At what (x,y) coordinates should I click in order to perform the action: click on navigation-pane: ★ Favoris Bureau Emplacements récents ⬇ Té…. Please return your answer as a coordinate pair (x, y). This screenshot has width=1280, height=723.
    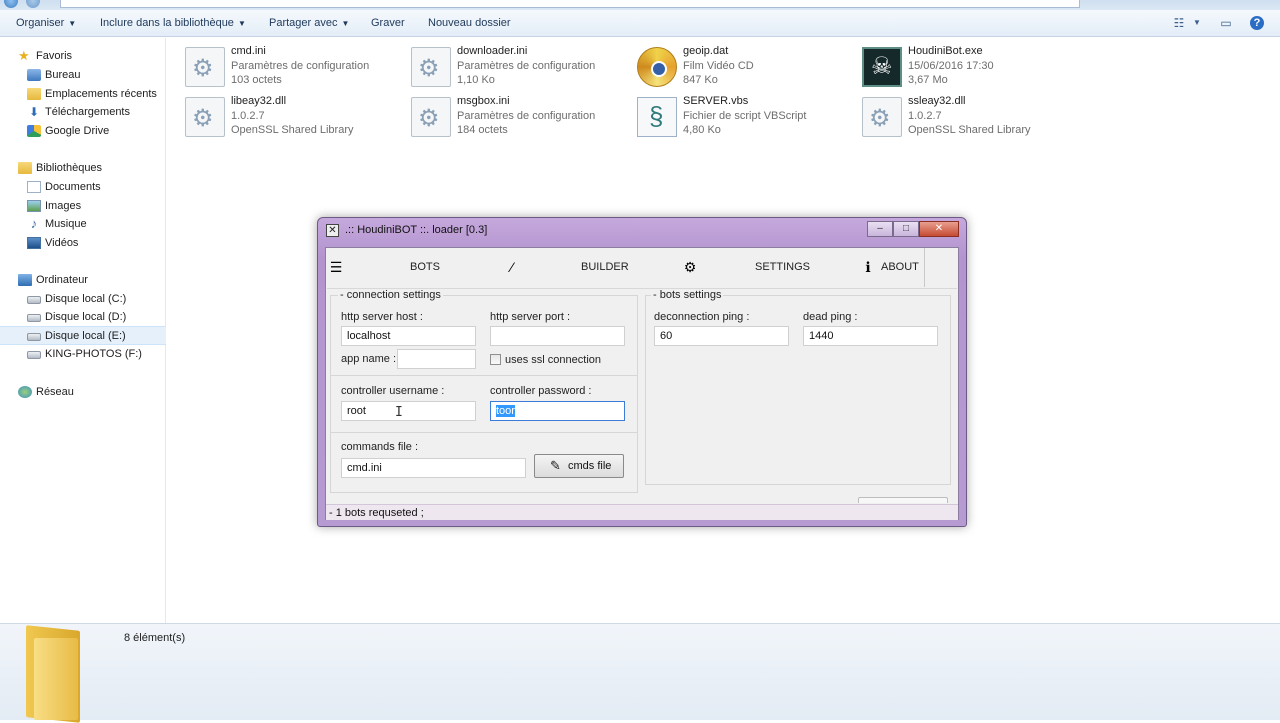
    Looking at the image, I should click on (83, 330).